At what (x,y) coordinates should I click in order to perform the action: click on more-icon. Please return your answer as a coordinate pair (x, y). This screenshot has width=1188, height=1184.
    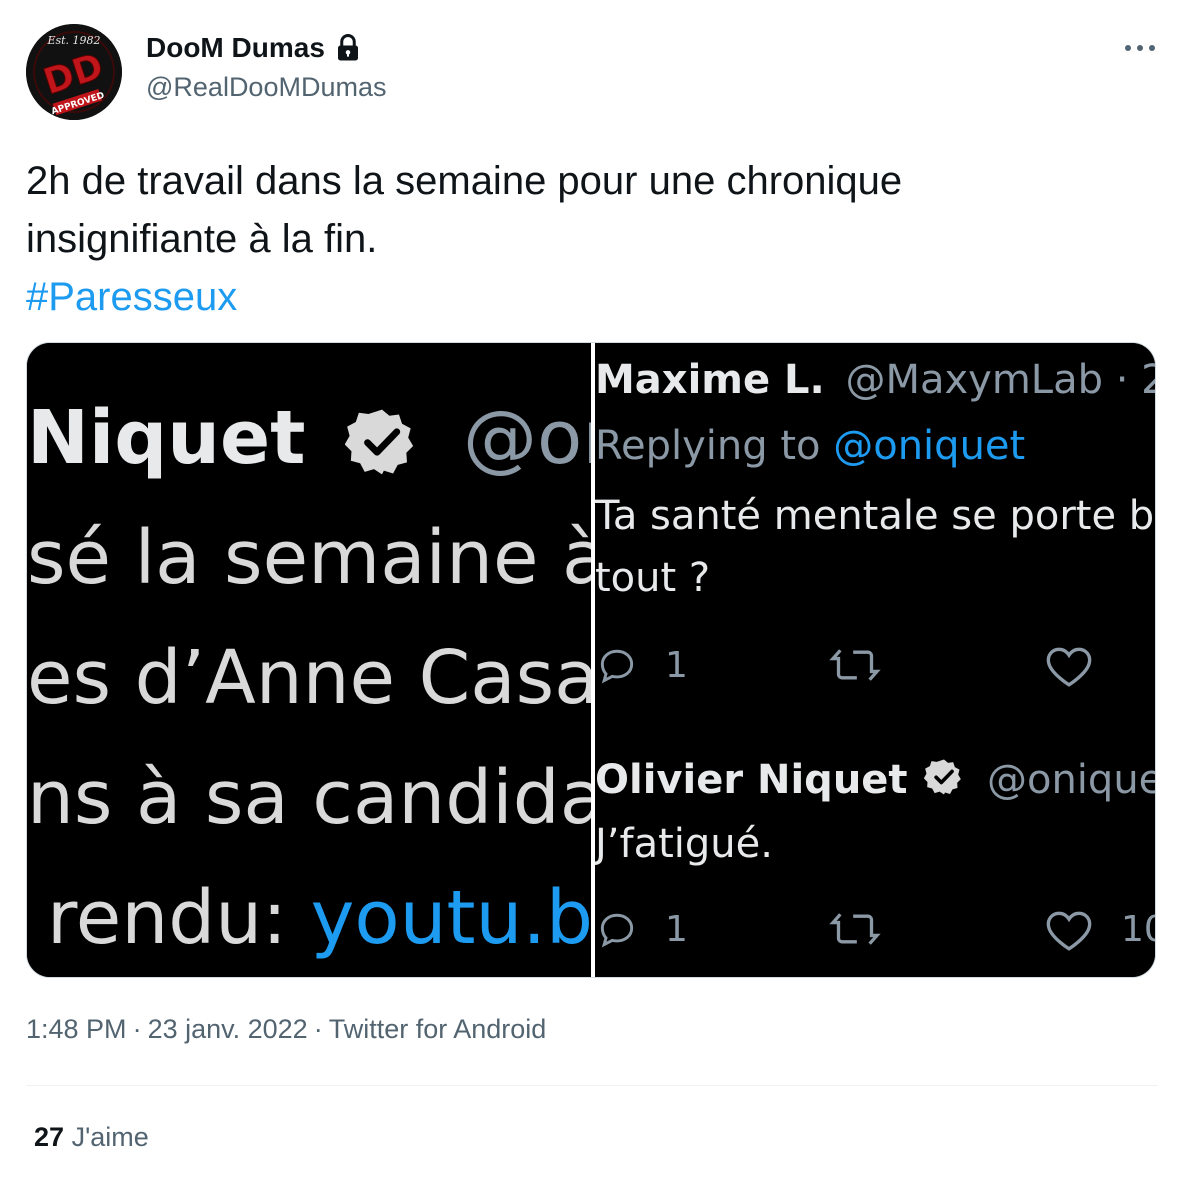
    Looking at the image, I should click on (1140, 48).